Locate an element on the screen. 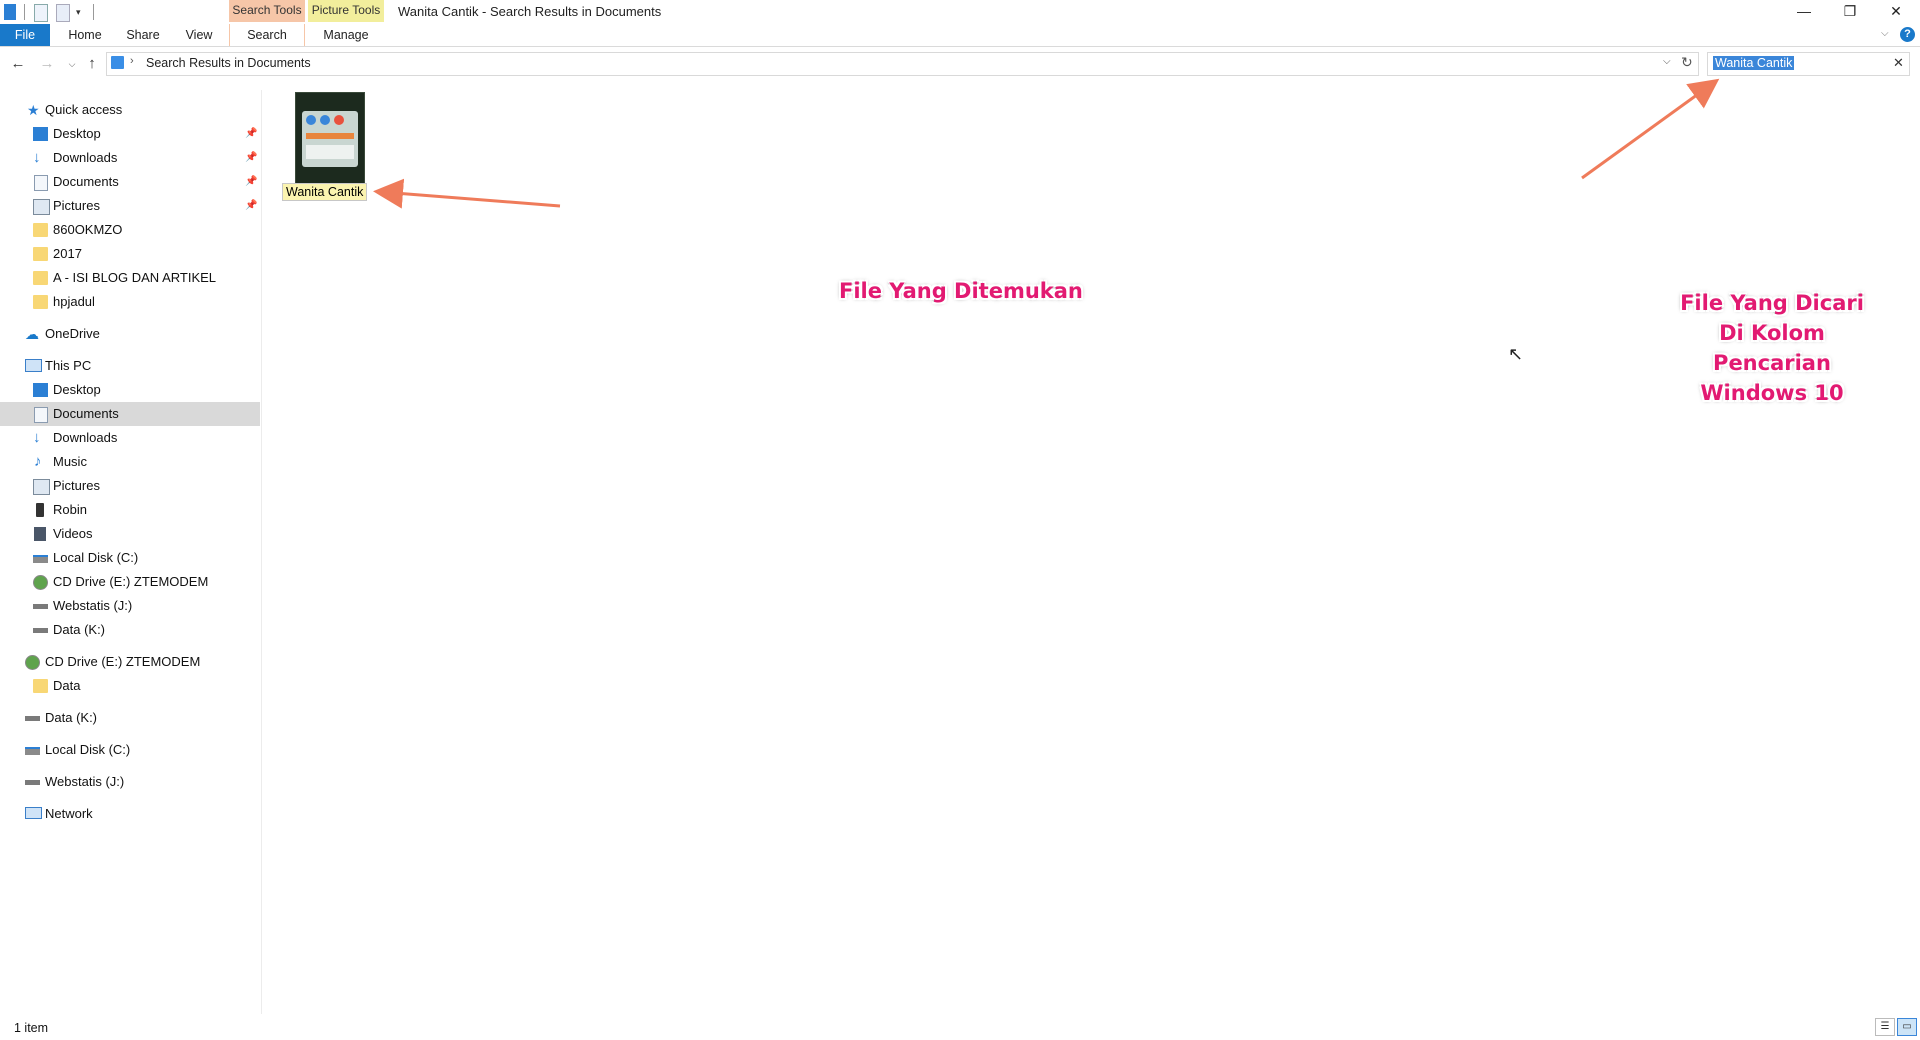 The height and width of the screenshot is (1040, 1920). status-bar: 1 item ☰ ▭ is located at coordinates (960, 1027).